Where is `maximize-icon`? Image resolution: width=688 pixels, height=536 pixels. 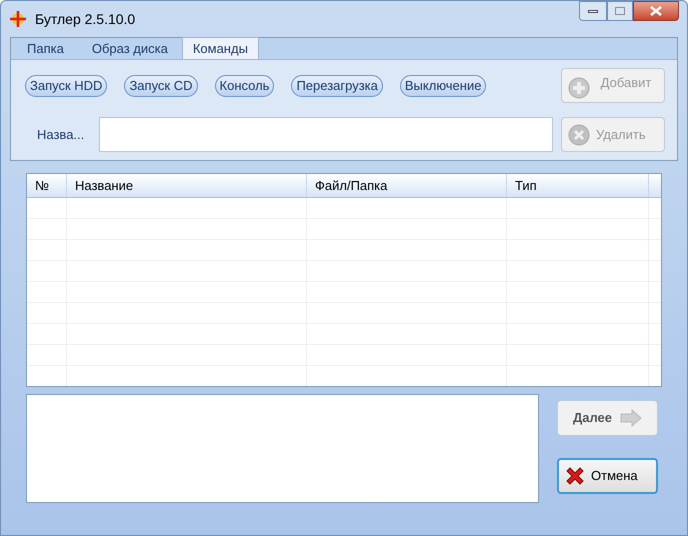
maximize-icon is located at coordinates (620, 11).